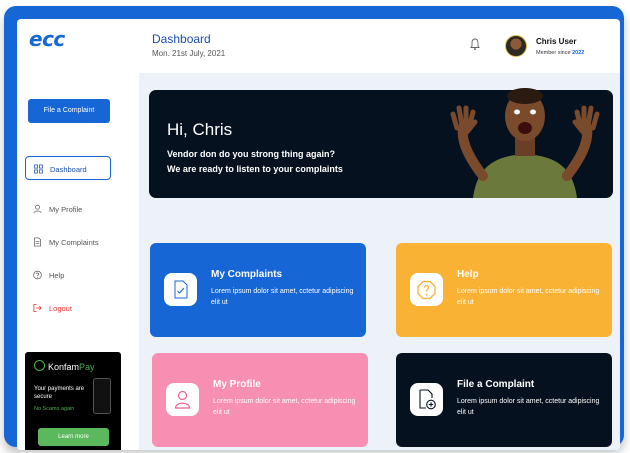 This screenshot has width=630, height=453. What do you see at coordinates (525, 143) in the screenshot?
I see `excited-person-illustration` at bounding box center [525, 143].